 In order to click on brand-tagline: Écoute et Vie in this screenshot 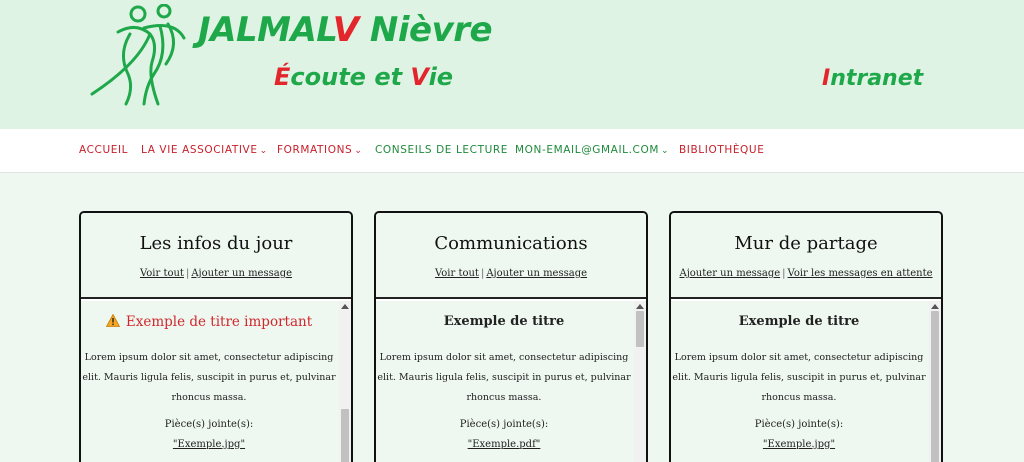, I will do `click(364, 77)`.